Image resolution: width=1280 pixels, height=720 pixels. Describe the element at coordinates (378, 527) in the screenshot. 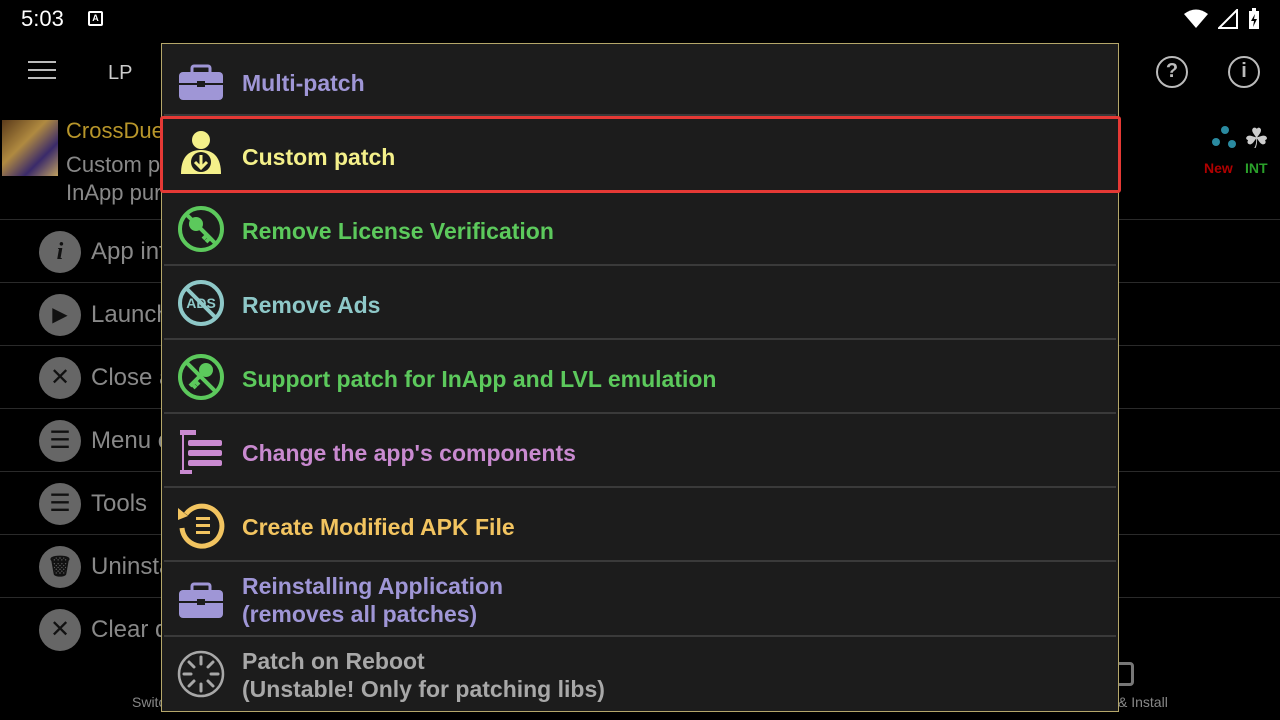

I see `menu-item-label: Create Modified APK File` at that location.